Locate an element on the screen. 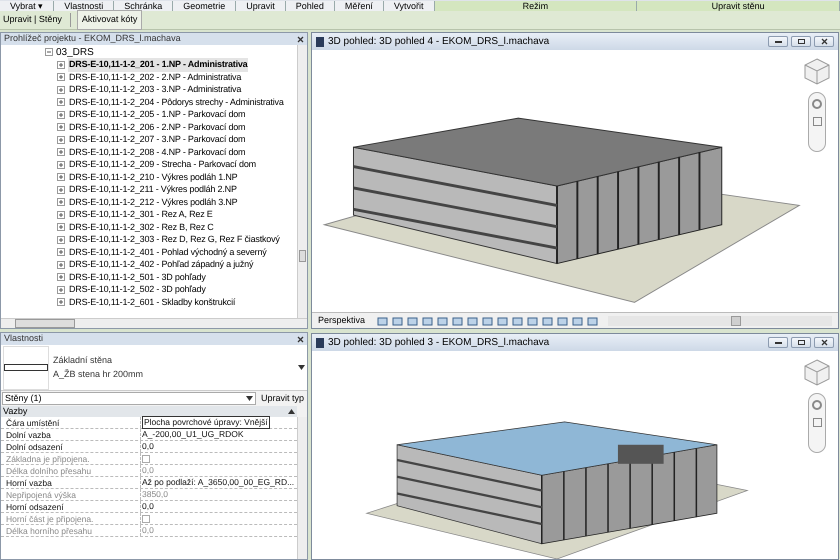 The height and width of the screenshot is (560, 840). tree-item: DRS-E-10,11-1-2_402 - Pohľad západný a južný is located at coordinates (161, 265).